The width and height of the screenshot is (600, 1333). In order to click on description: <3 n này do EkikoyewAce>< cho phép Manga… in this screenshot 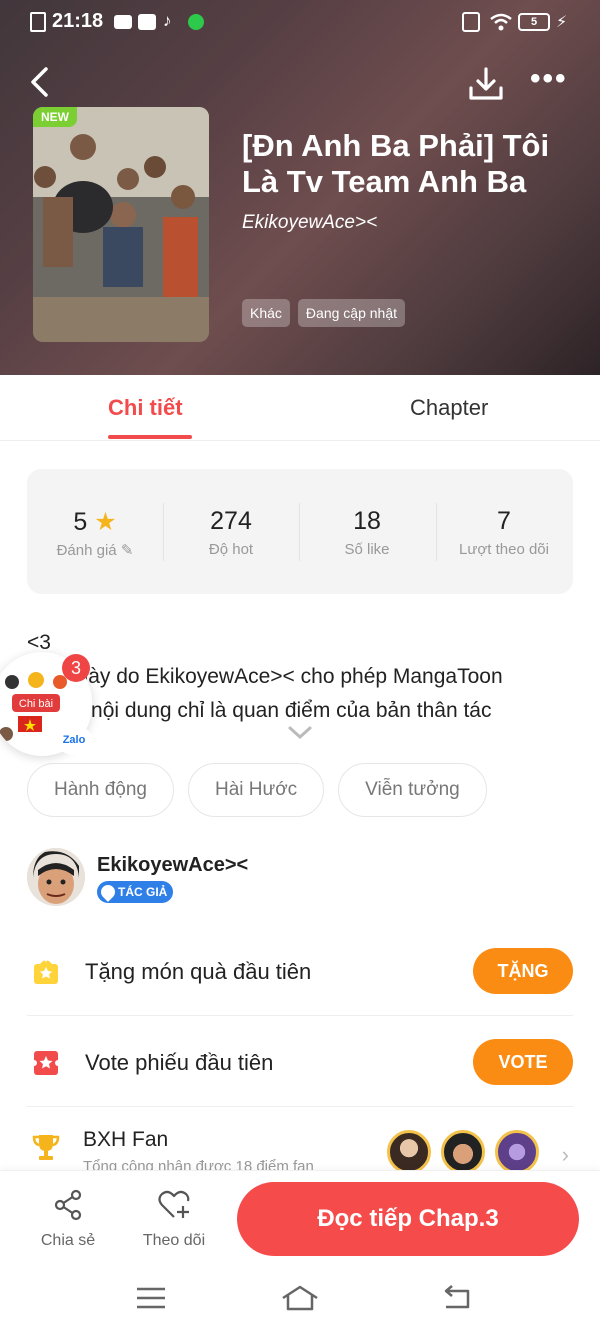, I will do `click(307, 677)`.